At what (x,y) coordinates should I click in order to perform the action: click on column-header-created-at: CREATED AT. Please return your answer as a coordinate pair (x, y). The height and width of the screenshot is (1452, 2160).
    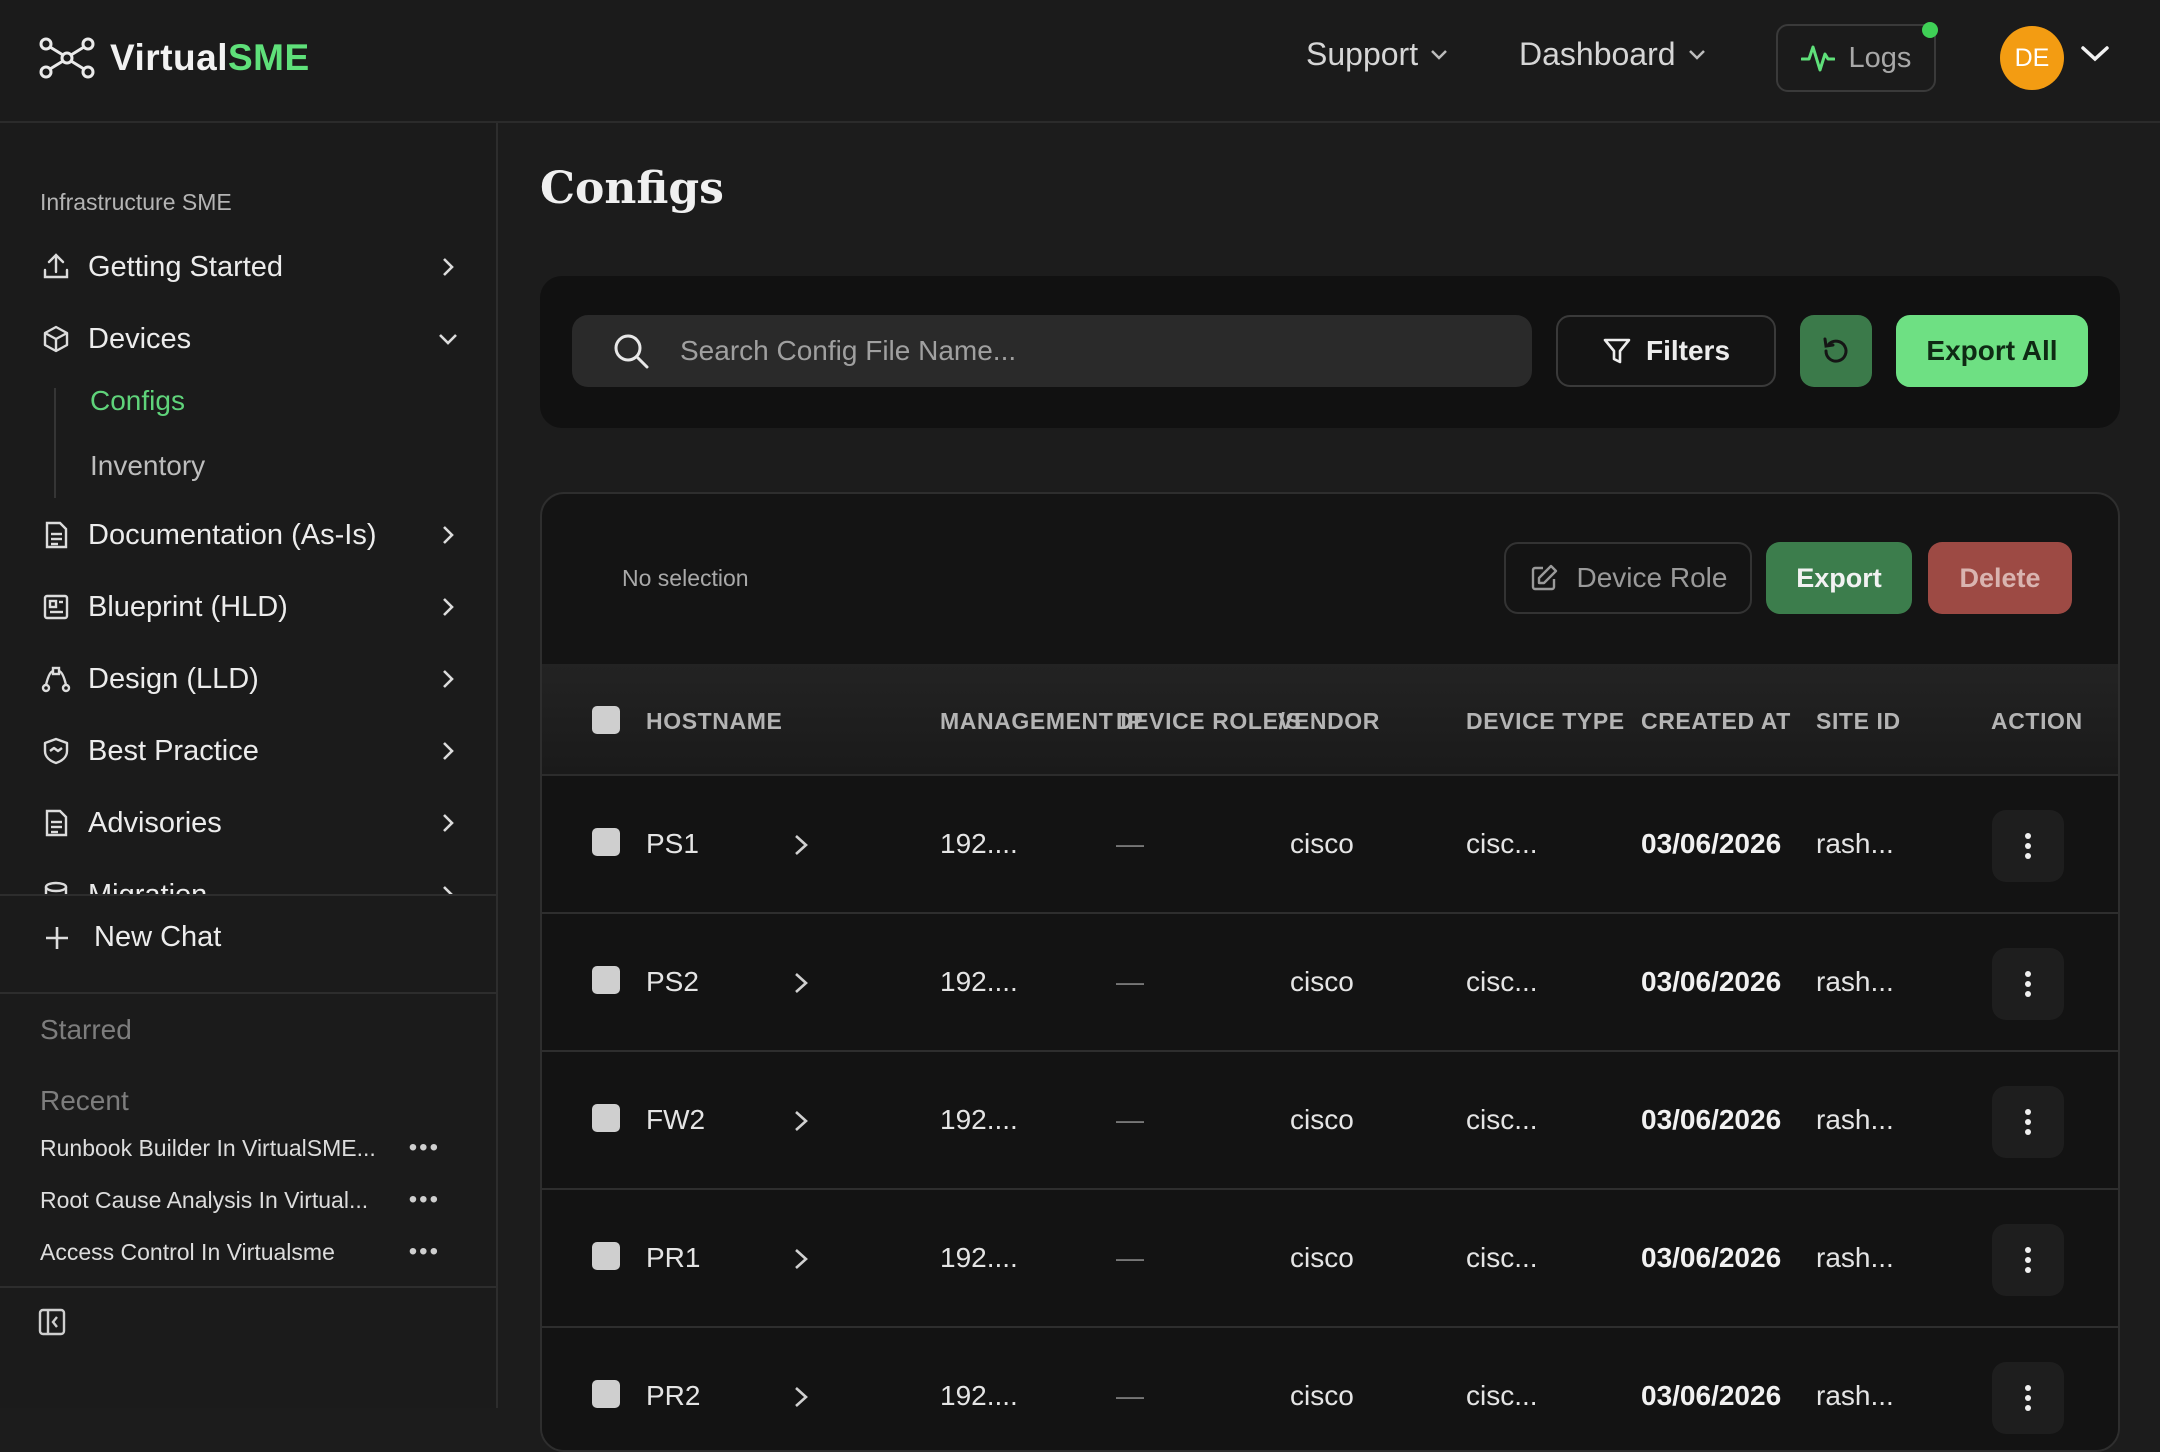
    Looking at the image, I should click on (1716, 721).